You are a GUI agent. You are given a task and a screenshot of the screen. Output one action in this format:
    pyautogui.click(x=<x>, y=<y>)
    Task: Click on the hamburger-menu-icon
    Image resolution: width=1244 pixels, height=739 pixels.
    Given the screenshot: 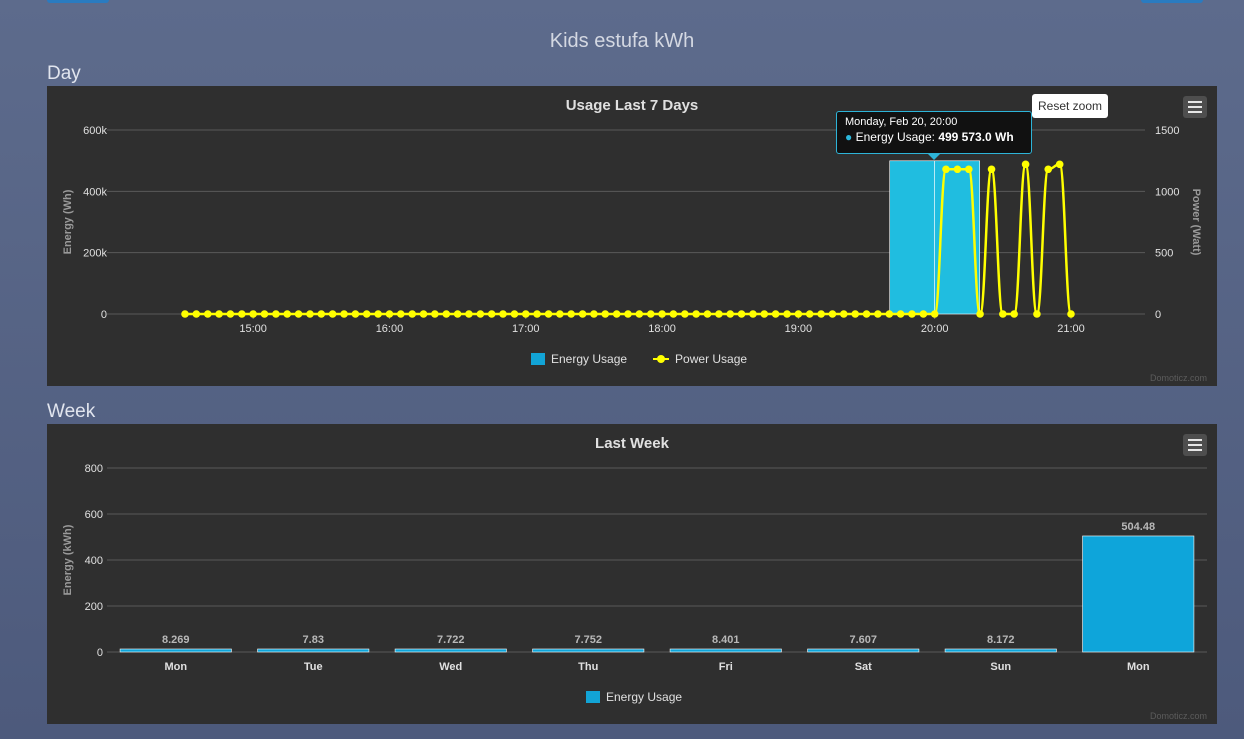 What is the action you would take?
    pyautogui.click(x=1195, y=102)
    